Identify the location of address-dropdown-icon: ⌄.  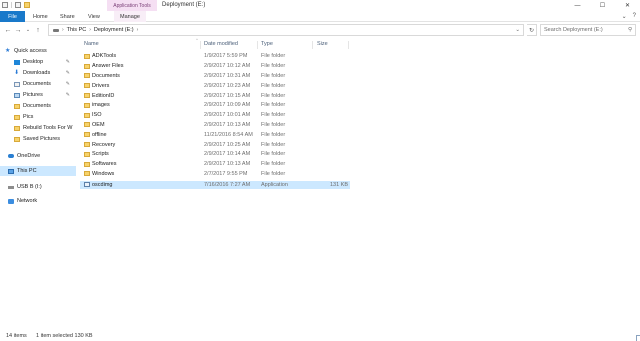
(517, 30).